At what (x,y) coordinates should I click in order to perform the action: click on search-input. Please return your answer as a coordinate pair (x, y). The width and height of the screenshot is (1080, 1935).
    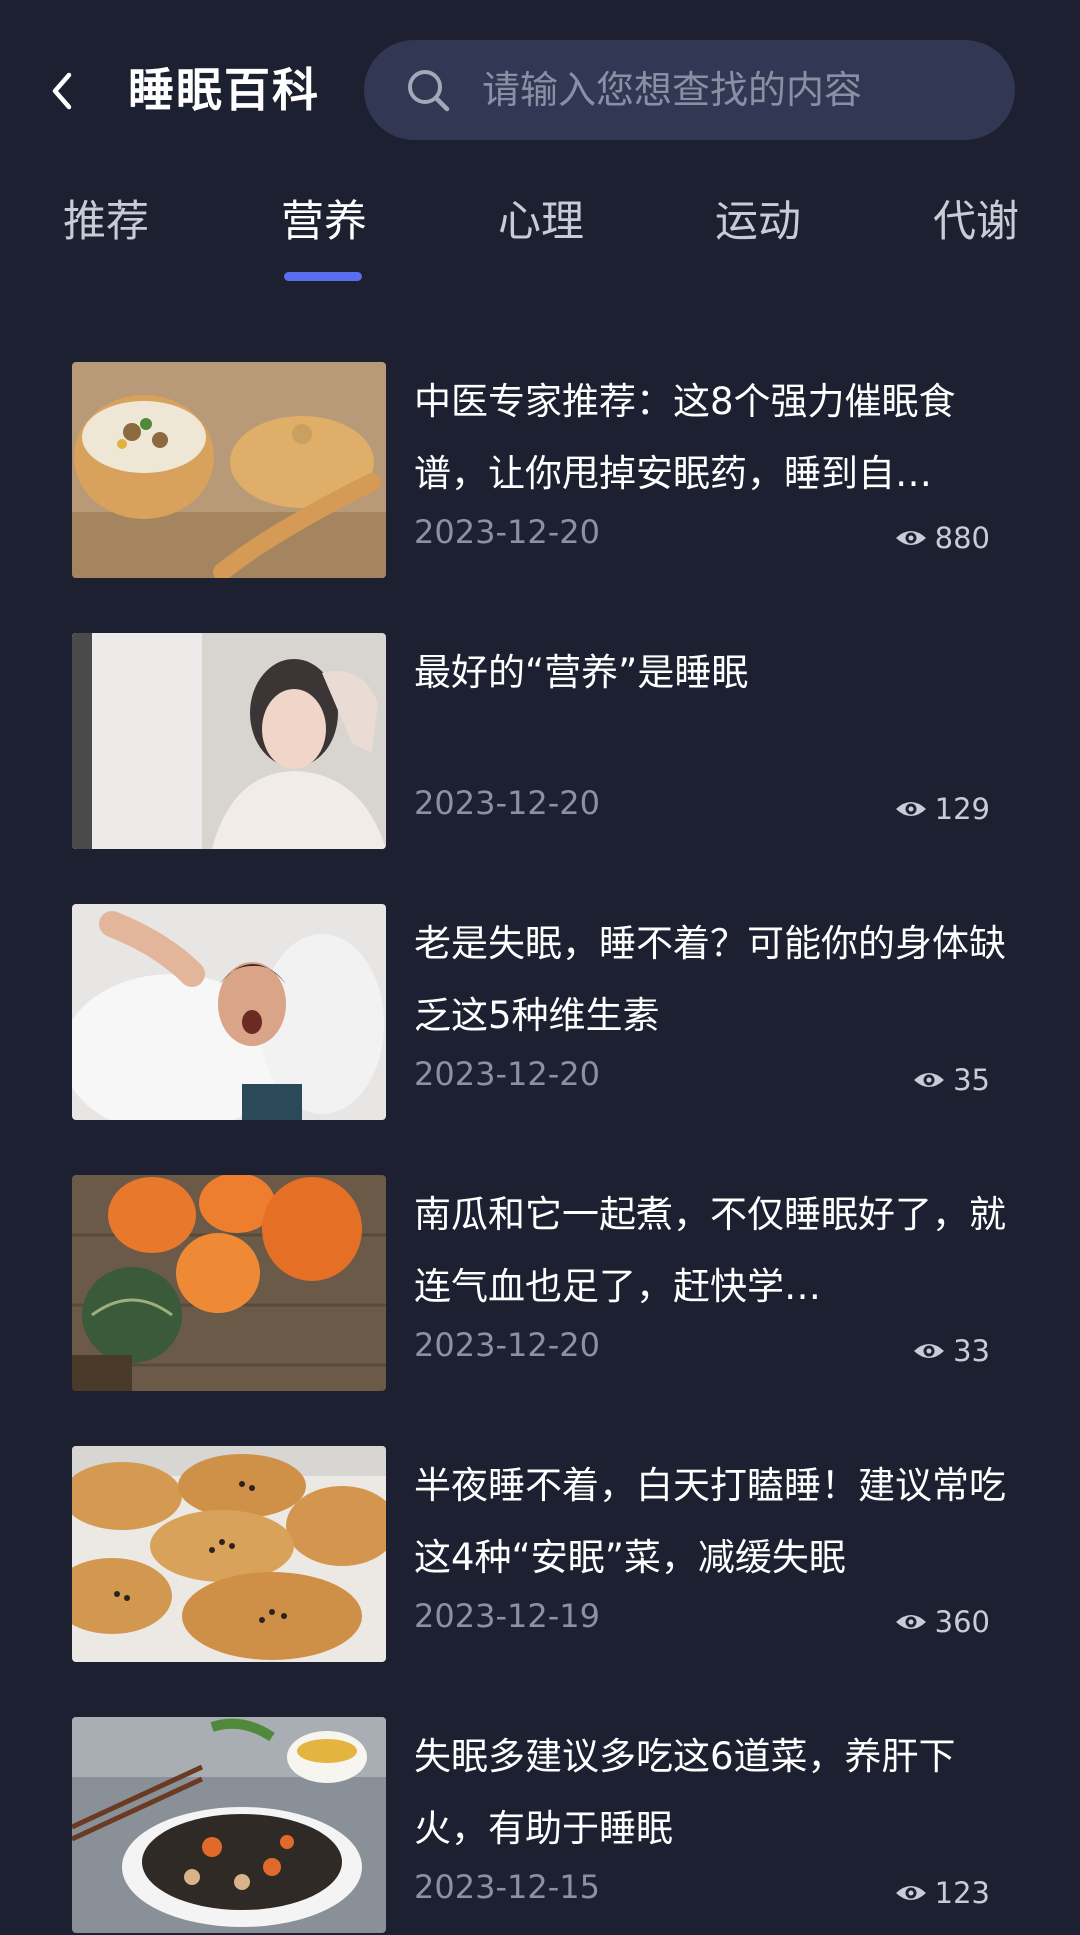
    Looking at the image, I should click on (742, 90).